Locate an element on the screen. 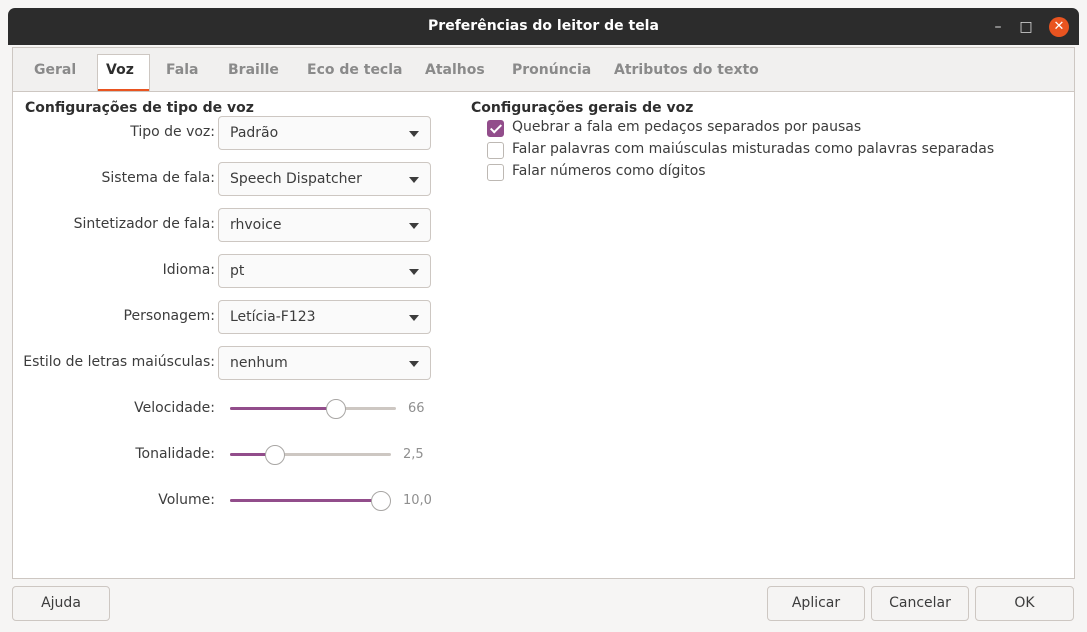 The height and width of the screenshot is (632, 1087). title-bar: Preferências do leitor de tela – □ ✕ is located at coordinates (543, 26).